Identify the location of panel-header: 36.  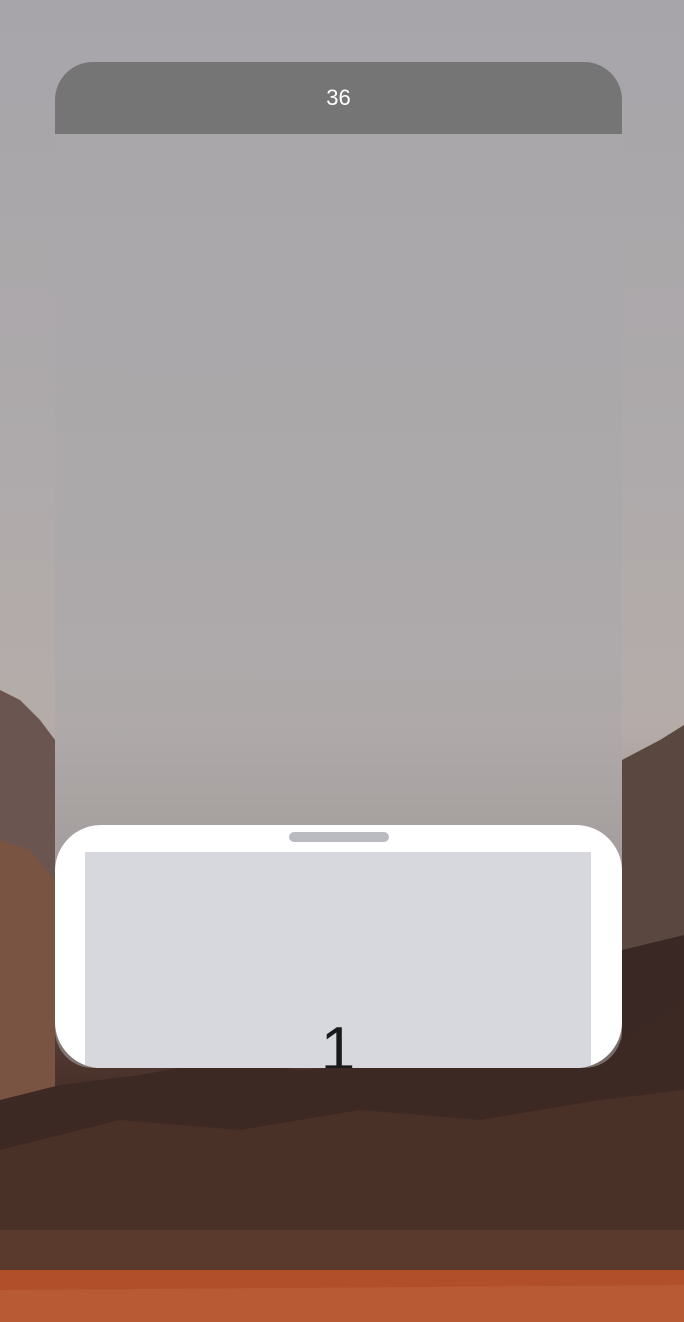
(338, 98).